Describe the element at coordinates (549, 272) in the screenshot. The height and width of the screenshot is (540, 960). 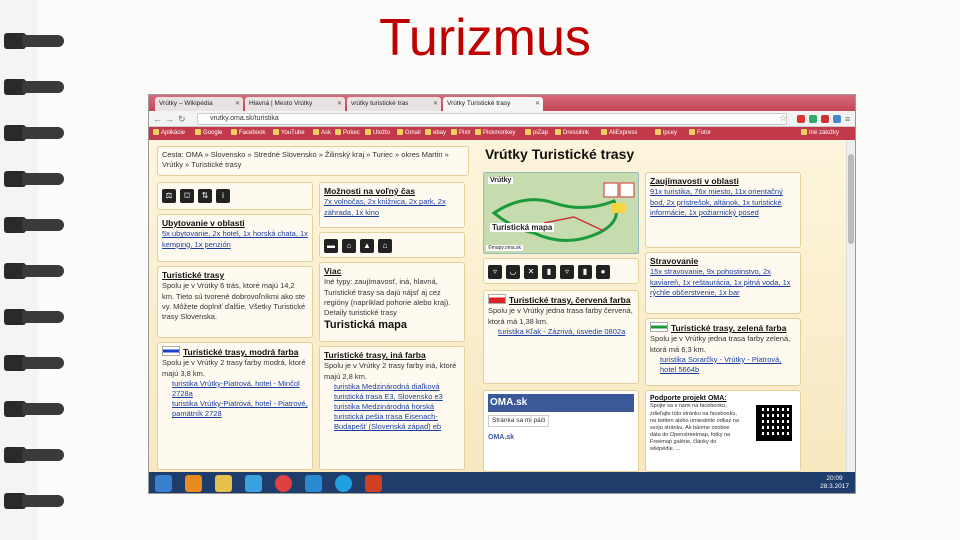
I see `drink-icon: ▮` at that location.